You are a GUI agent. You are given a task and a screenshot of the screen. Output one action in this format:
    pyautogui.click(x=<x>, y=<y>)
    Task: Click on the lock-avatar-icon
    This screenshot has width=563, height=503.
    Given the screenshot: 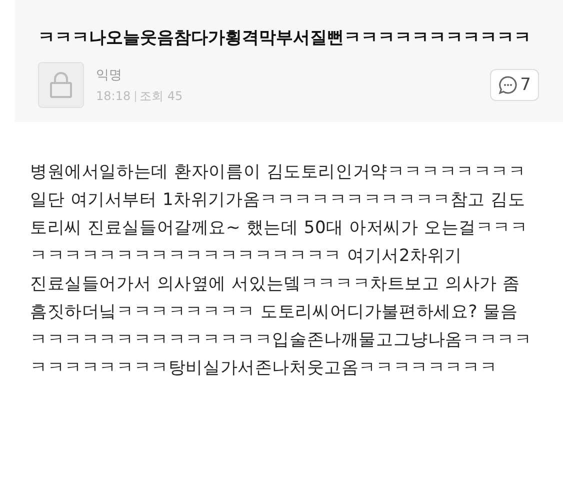 What is the action you would take?
    pyautogui.click(x=61, y=85)
    